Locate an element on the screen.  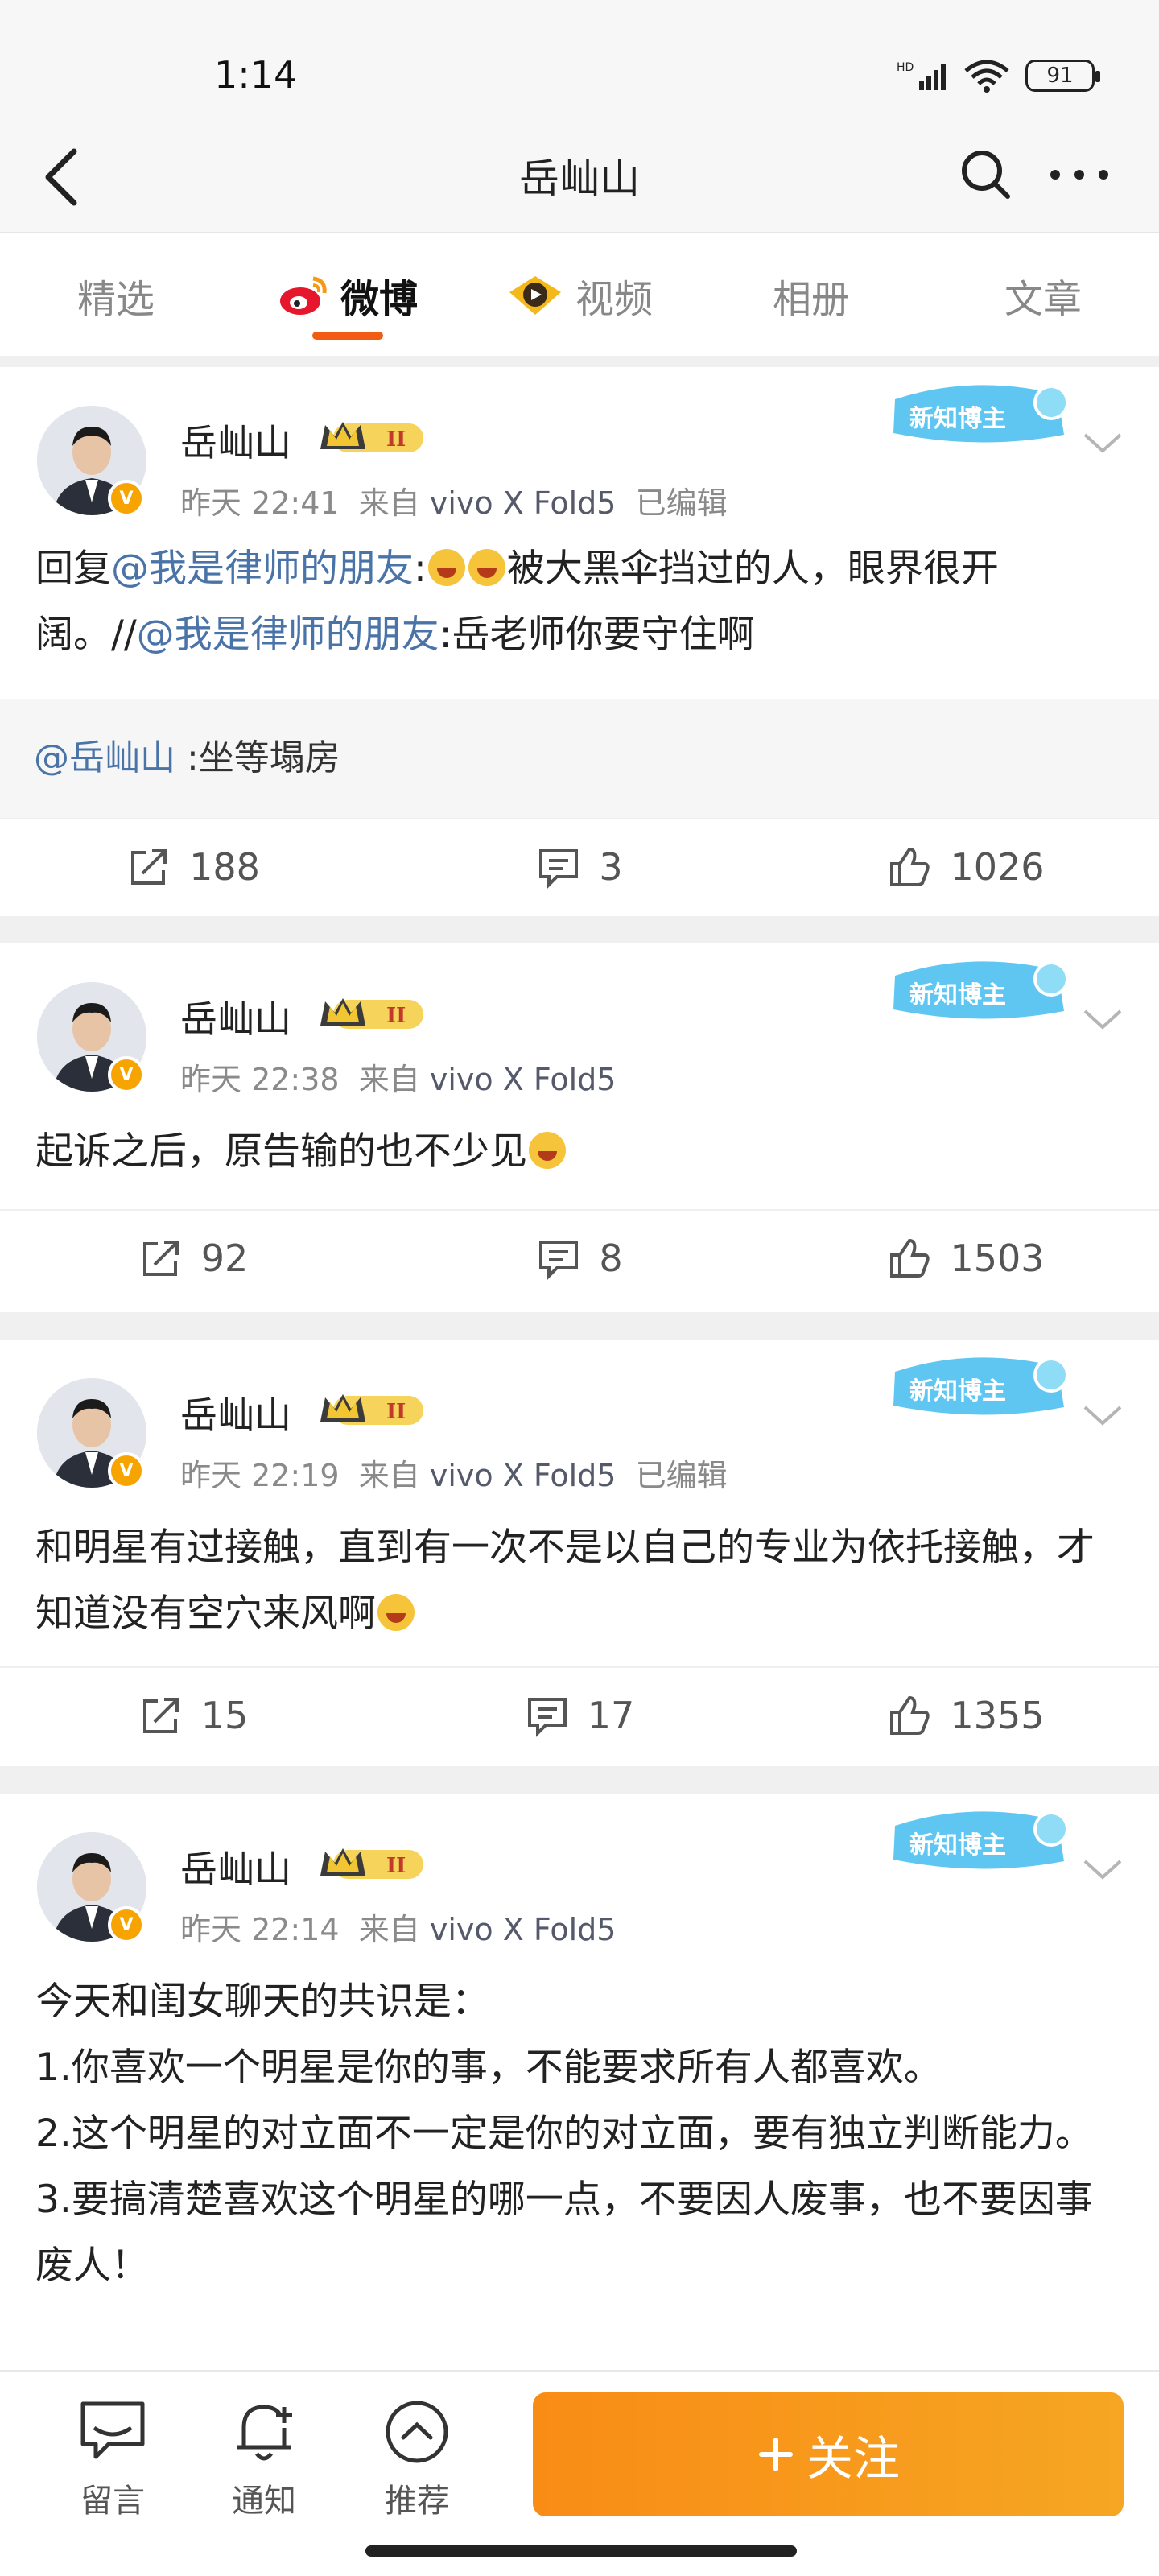
comment-button: 17 is located at coordinates (579, 1715).